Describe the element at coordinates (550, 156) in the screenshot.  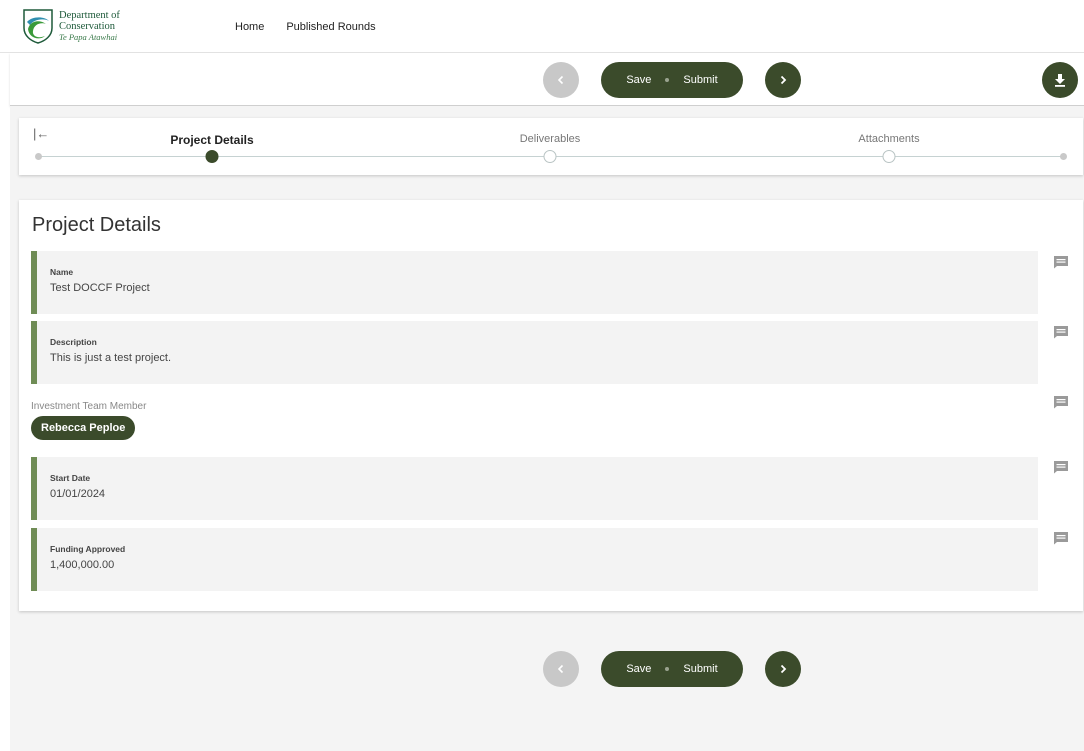
I see `step-dot-deliverables` at that location.